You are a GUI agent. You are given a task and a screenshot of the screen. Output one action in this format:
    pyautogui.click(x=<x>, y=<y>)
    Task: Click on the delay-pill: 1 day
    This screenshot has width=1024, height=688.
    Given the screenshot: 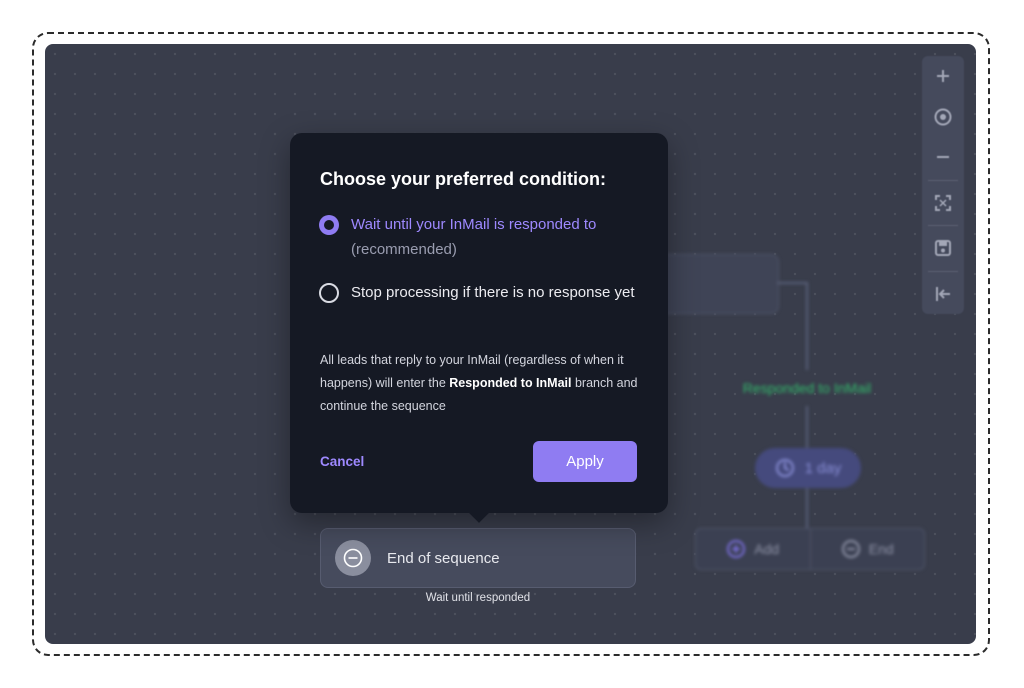 What is the action you would take?
    pyautogui.click(x=808, y=468)
    